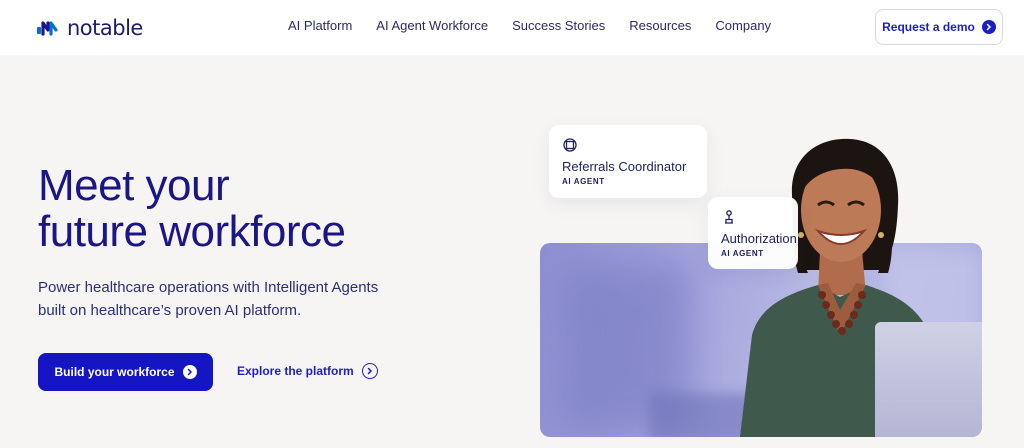  I want to click on agent-card-authorization: Authorization AI AGENT, so click(753, 233).